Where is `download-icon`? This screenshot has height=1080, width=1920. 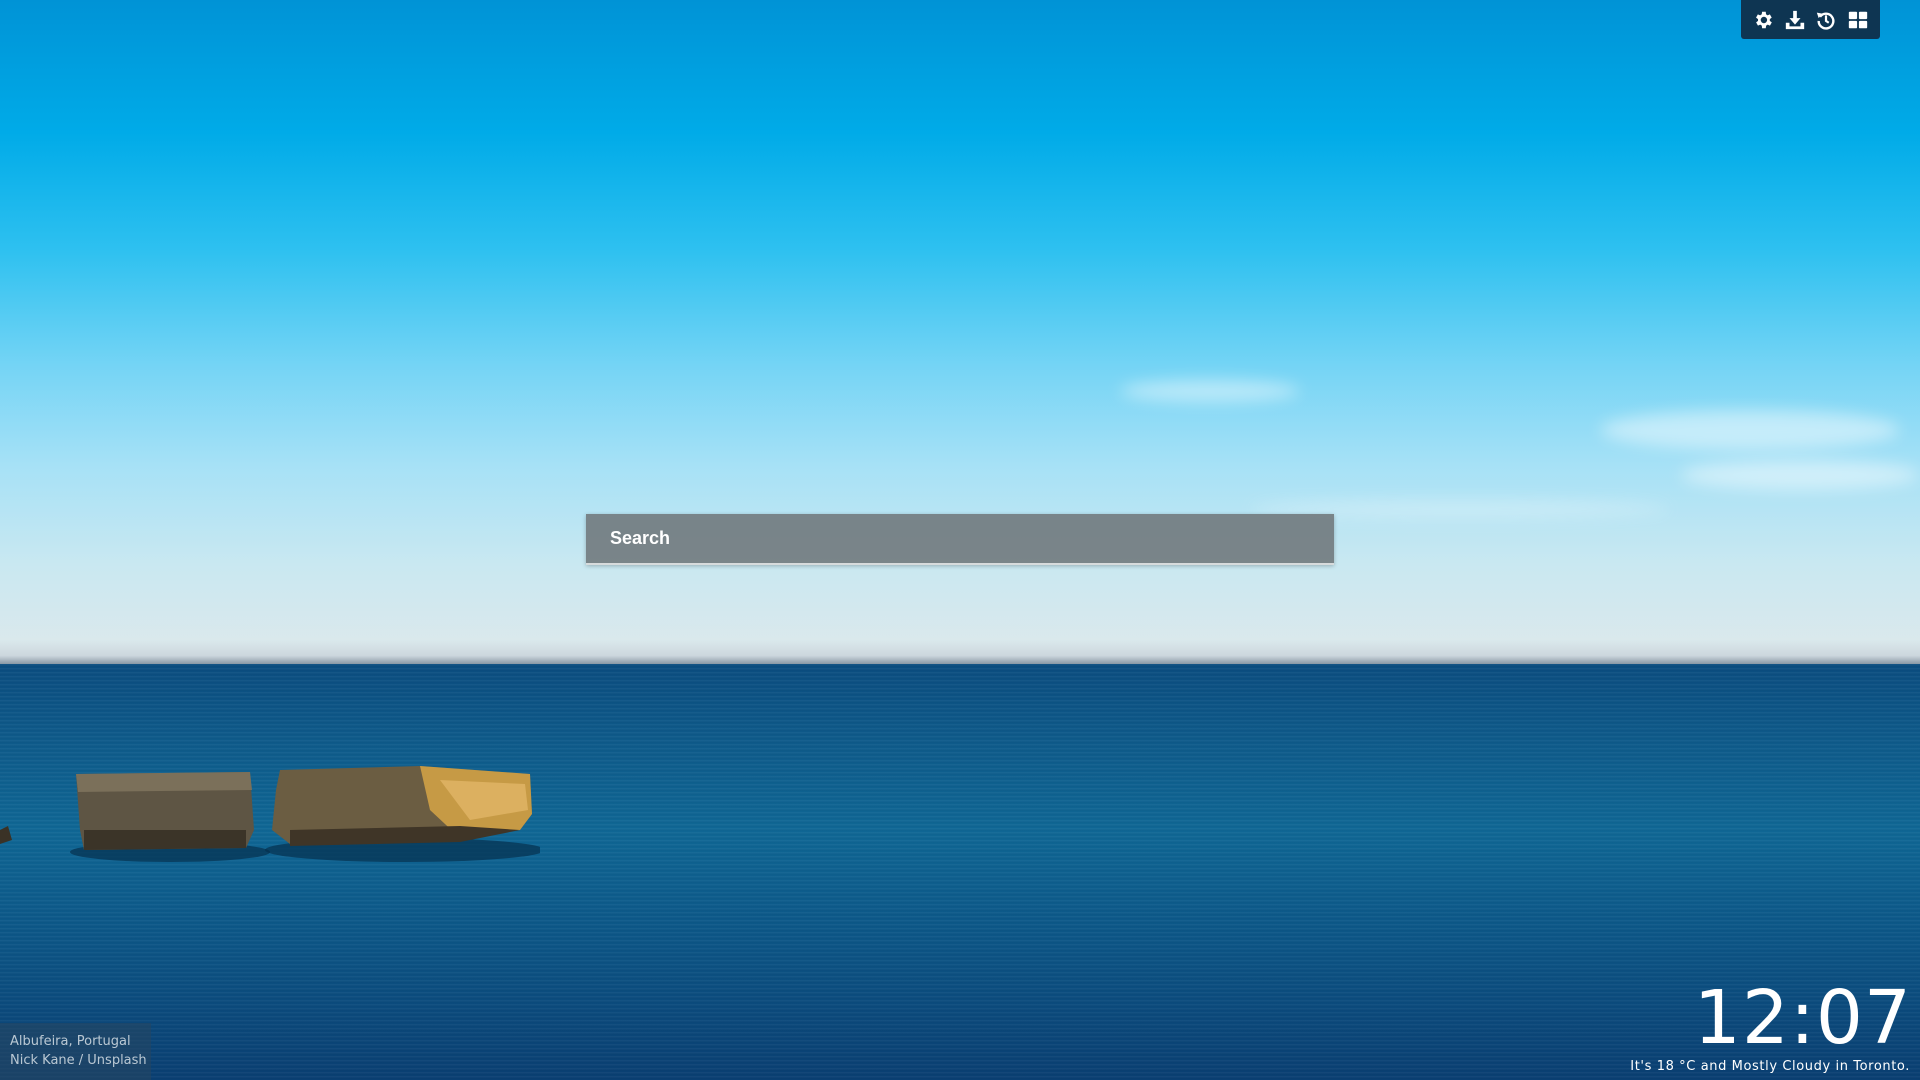 download-icon is located at coordinates (1794, 19).